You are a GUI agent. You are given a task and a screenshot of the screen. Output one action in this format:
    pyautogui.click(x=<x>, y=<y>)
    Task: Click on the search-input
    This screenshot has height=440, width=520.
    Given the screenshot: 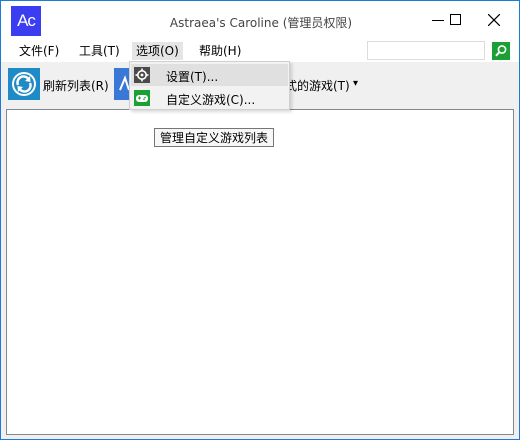 What is the action you would take?
    pyautogui.click(x=426, y=50)
    